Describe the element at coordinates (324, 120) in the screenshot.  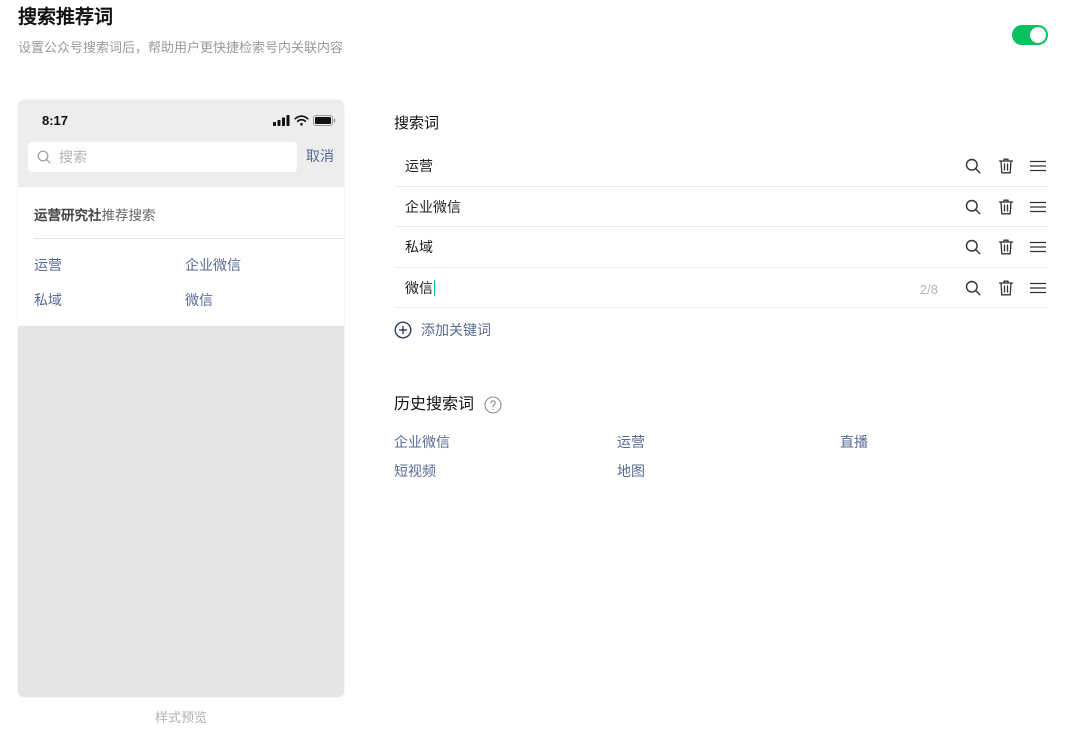
I see `battery-icon` at that location.